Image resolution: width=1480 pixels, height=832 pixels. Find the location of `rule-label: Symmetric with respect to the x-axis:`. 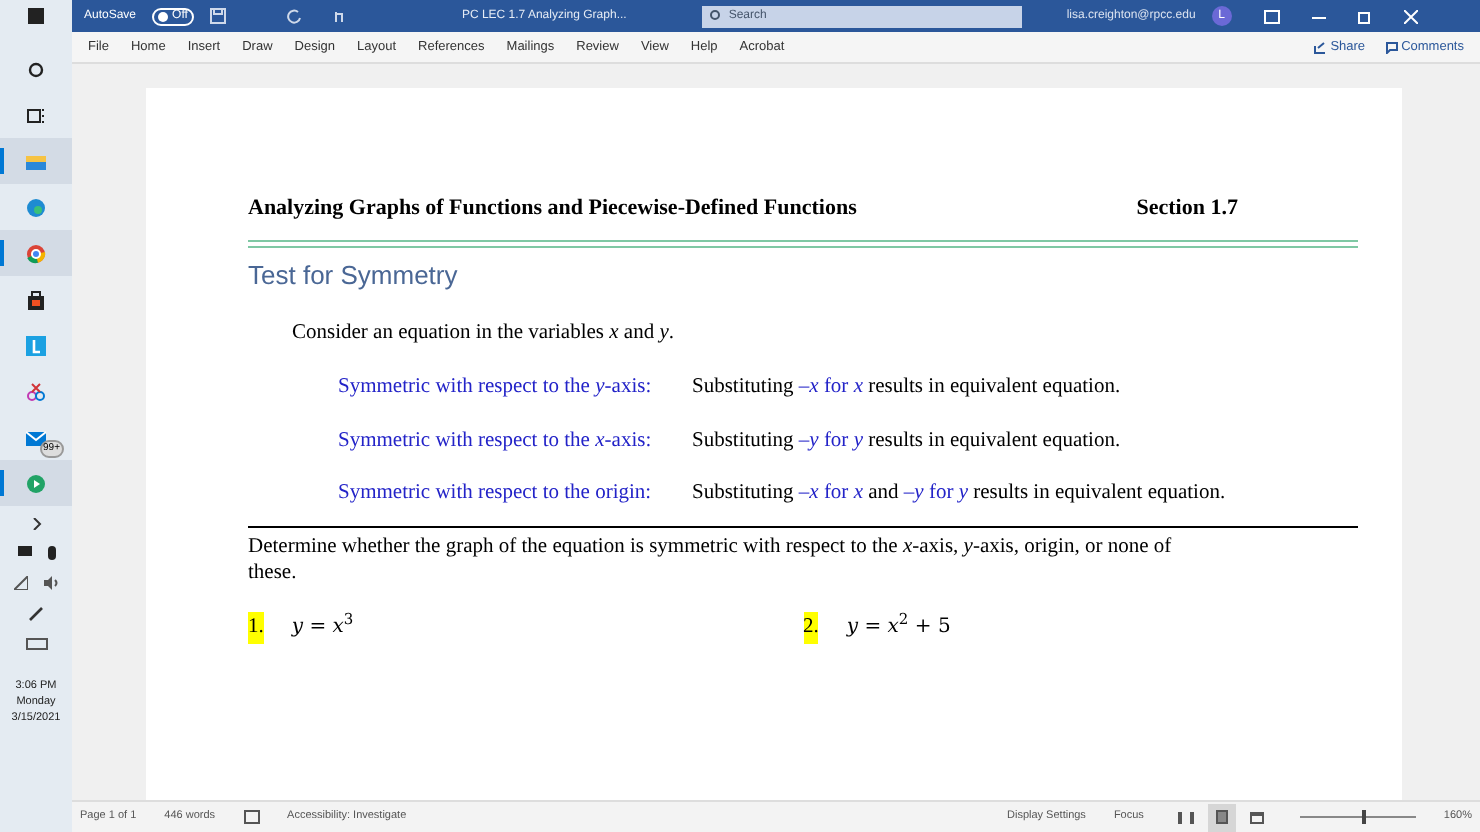

rule-label: Symmetric with respect to the x-axis: is located at coordinates (496, 441).